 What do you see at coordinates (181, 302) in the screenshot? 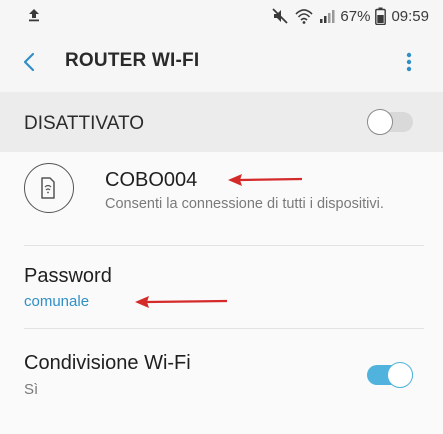
I see `annotation-arrow-password` at bounding box center [181, 302].